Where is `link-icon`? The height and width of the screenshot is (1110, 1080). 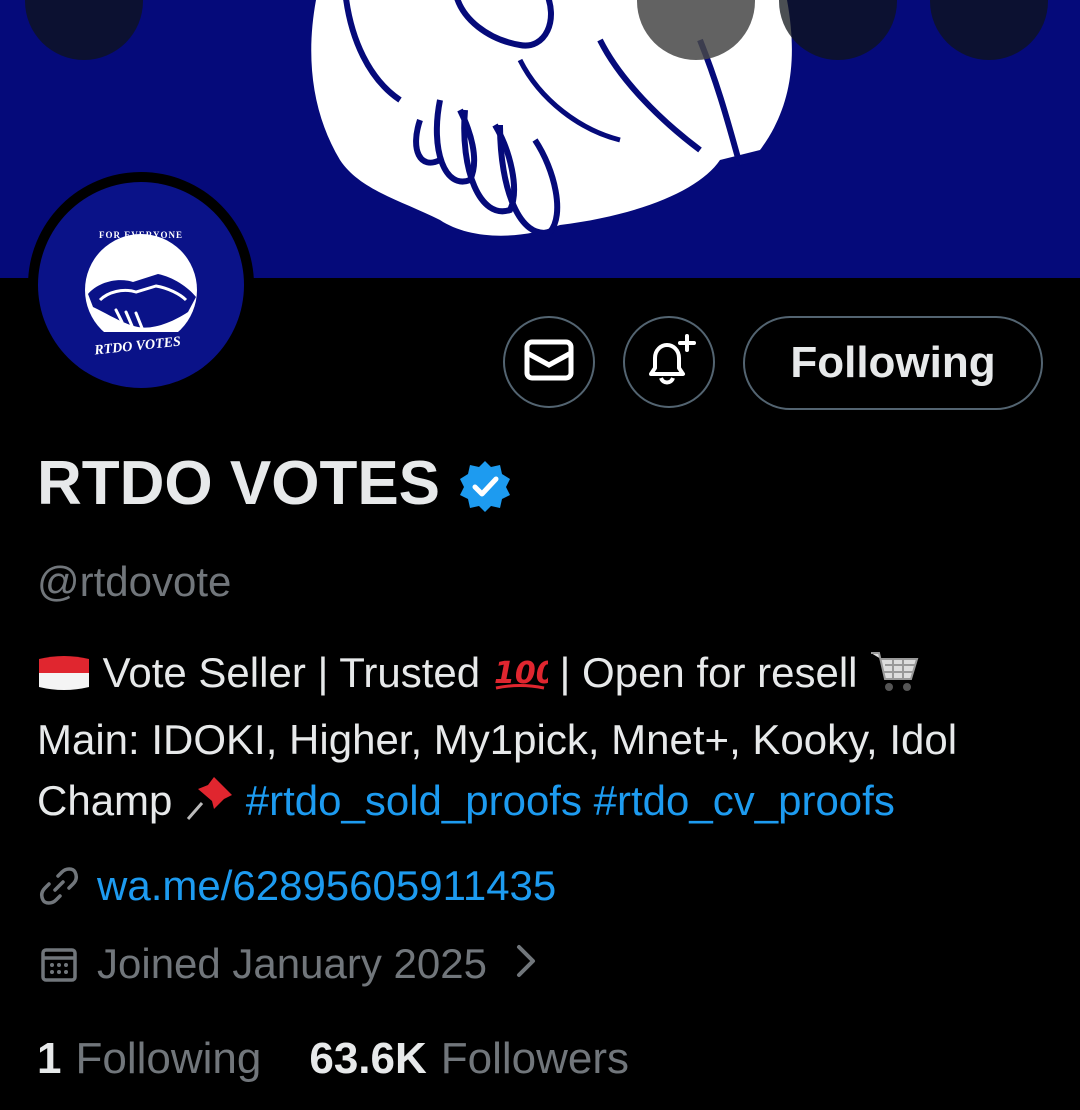 link-icon is located at coordinates (59, 886).